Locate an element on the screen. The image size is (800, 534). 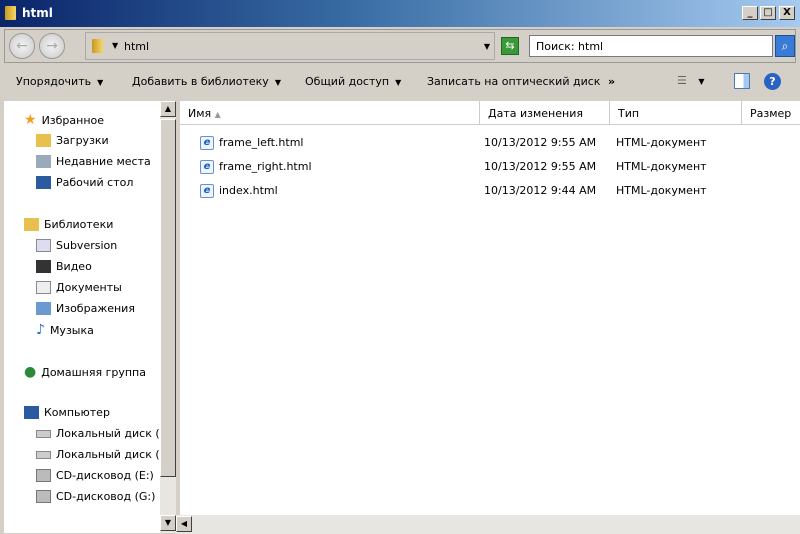
sidebar-item-documents: Документы is located at coordinates (79, 287).